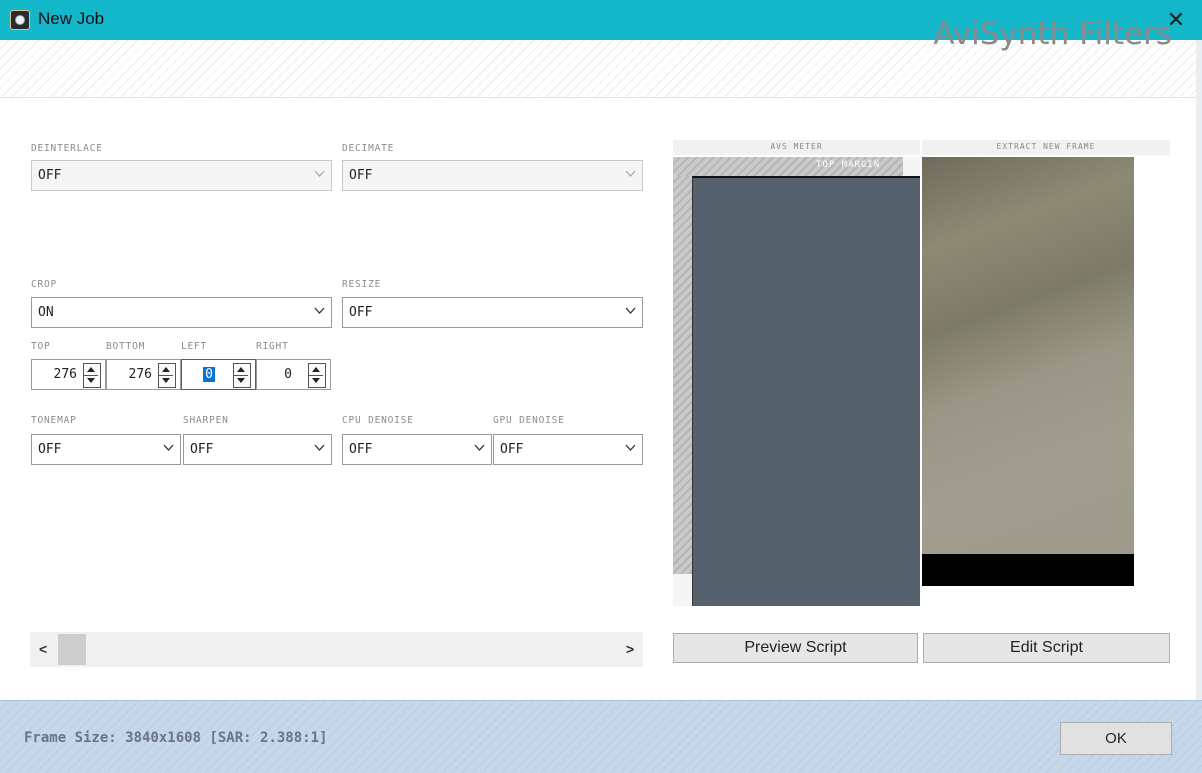 The width and height of the screenshot is (1202, 773). I want to click on sharpen-value: OFF, so click(202, 449).